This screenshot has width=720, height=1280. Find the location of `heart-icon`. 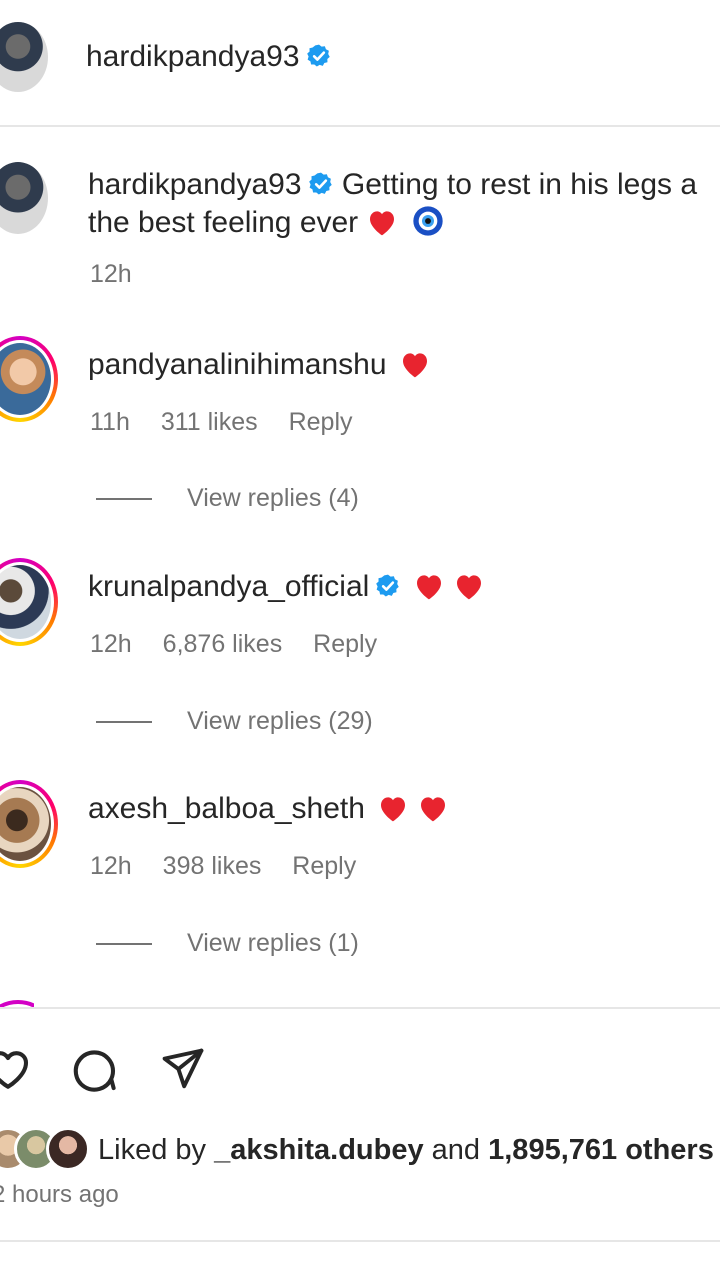

heart-icon is located at coordinates (16, 1070).